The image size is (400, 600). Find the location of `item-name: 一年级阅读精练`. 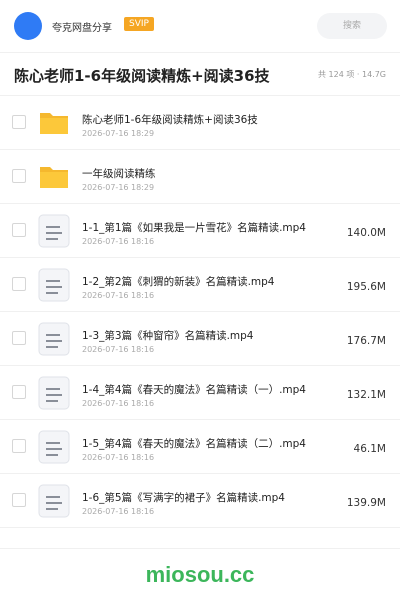

item-name: 一年级阅读精练 is located at coordinates (119, 174).